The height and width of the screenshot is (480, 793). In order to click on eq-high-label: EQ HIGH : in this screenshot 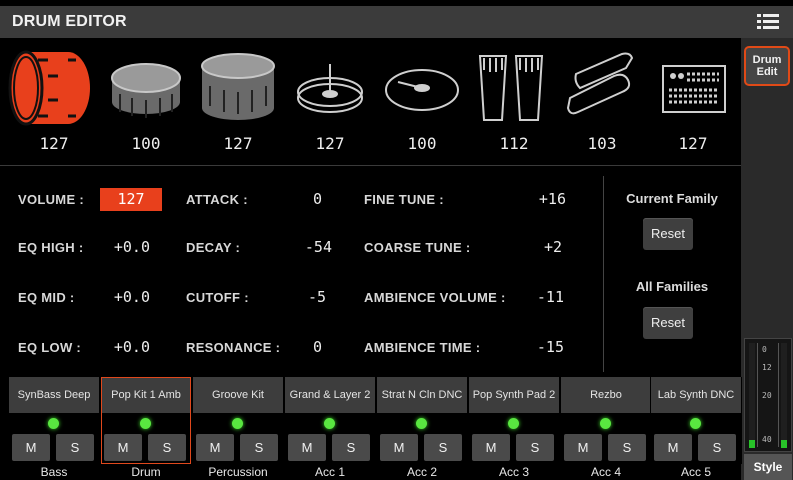, I will do `click(51, 247)`.